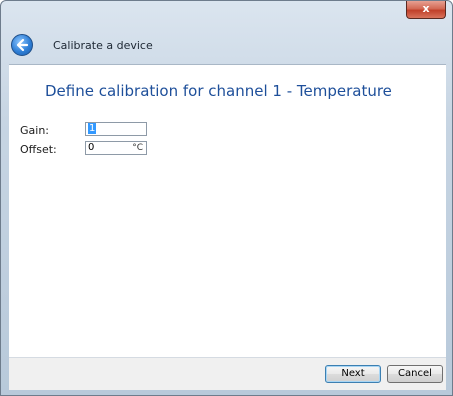 This screenshot has width=453, height=396. I want to click on gain-input-value: 1, so click(92, 128).